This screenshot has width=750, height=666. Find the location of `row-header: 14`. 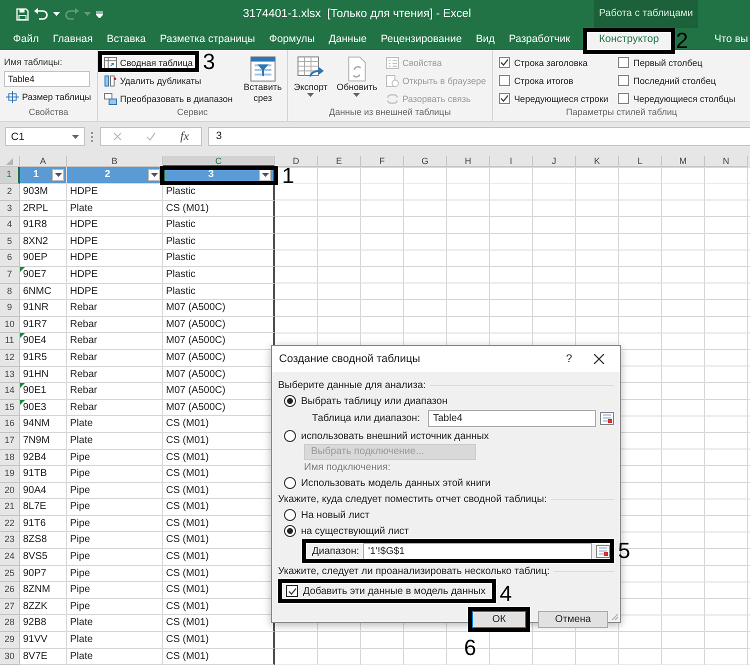

row-header: 14 is located at coordinates (10, 391).